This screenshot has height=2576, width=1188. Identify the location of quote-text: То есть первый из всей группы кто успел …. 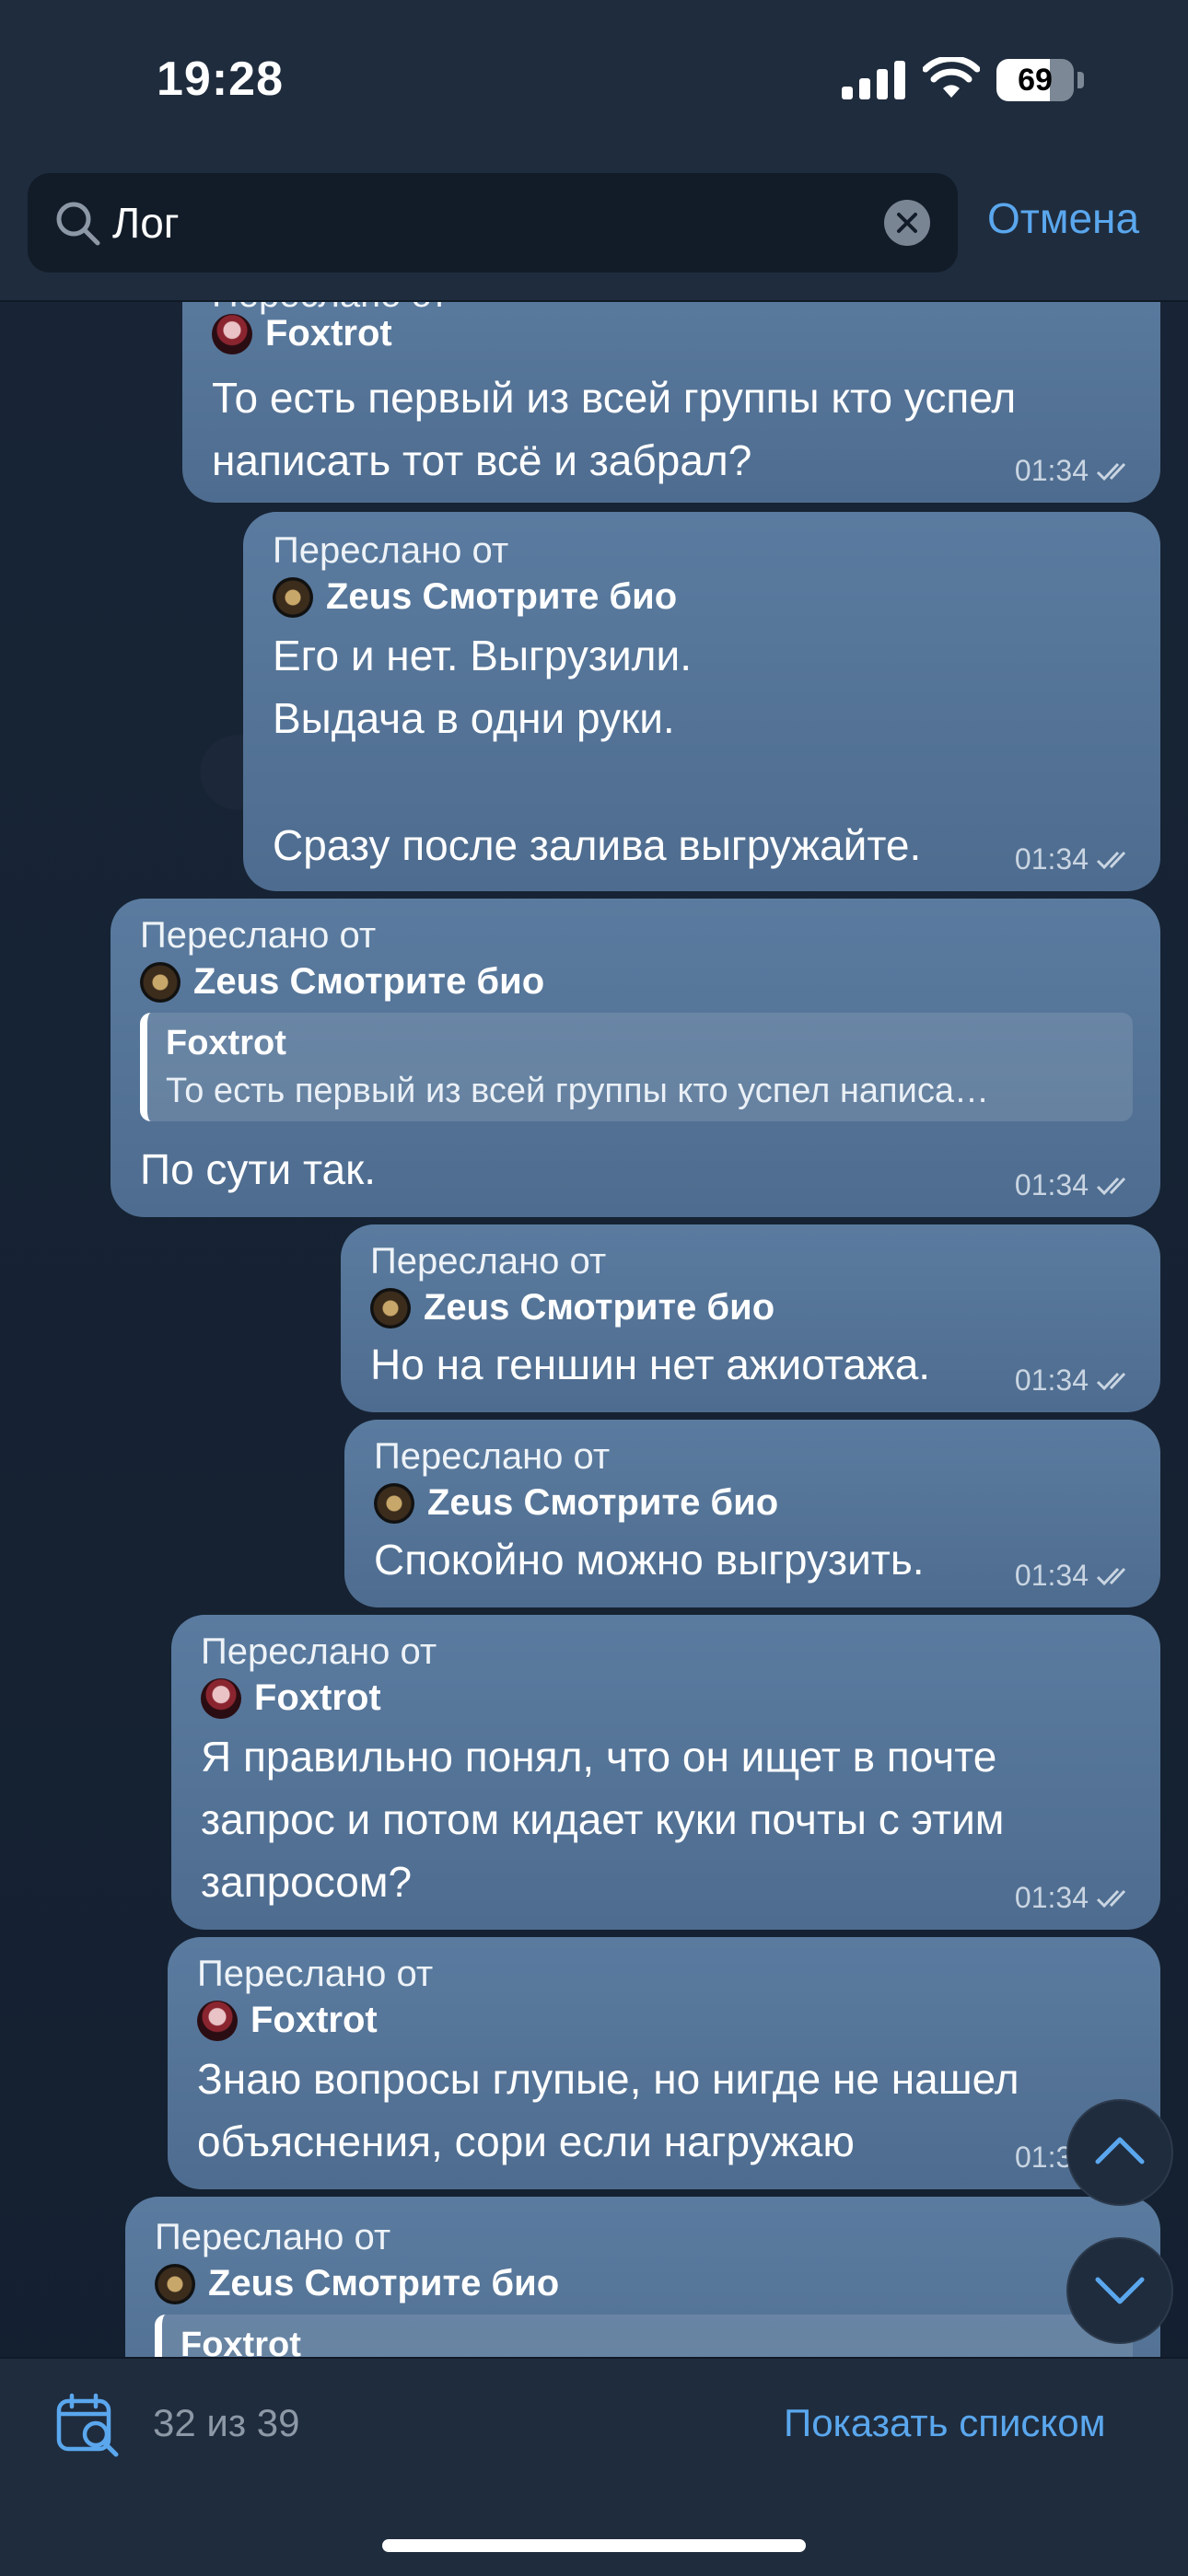
(577, 1091).